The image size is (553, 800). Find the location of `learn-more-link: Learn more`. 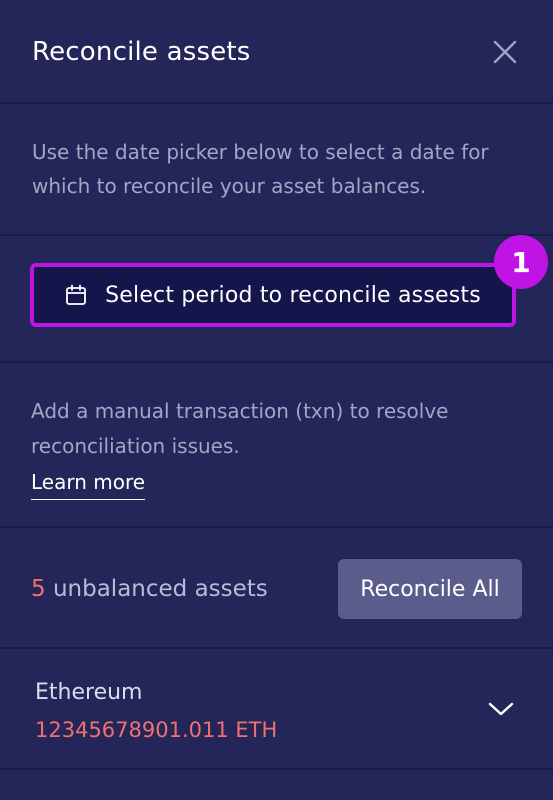

learn-more-link: Learn more is located at coordinates (88, 482).